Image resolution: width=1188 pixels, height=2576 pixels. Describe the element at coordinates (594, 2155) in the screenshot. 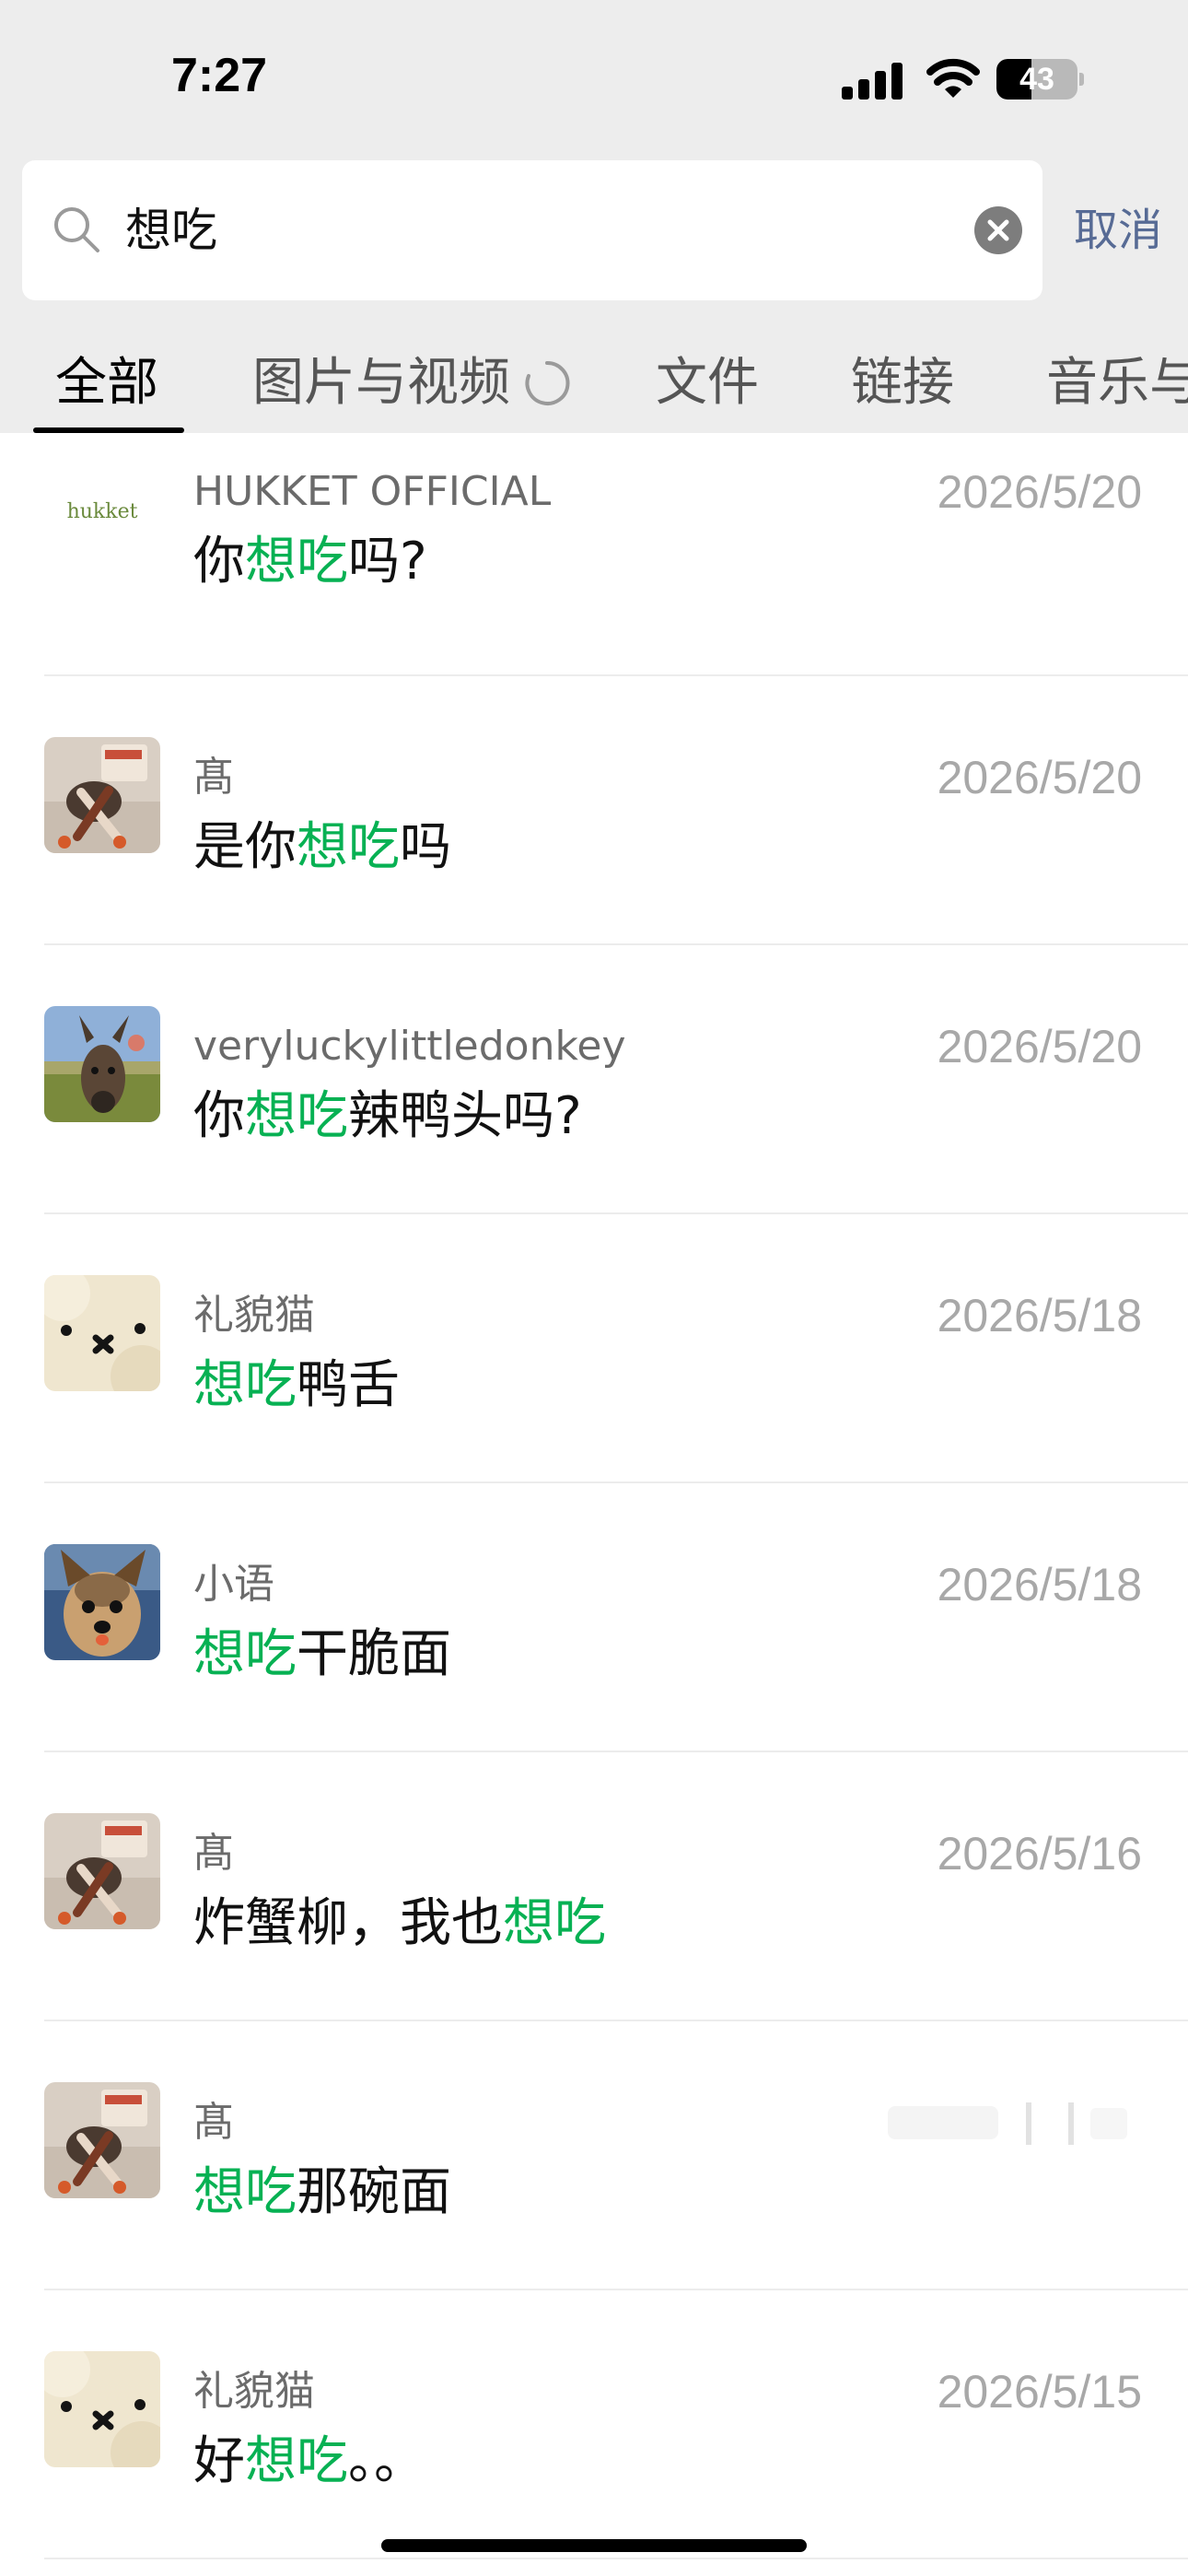

I see `result-row: 髙想吃那碗面` at that location.